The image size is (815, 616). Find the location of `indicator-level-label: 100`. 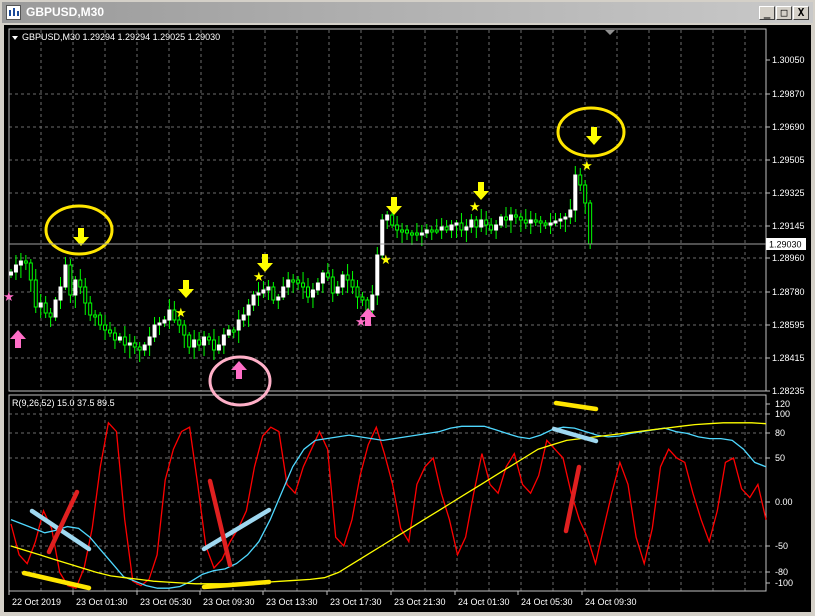

indicator-level-label: 100 is located at coordinates (782, 414).